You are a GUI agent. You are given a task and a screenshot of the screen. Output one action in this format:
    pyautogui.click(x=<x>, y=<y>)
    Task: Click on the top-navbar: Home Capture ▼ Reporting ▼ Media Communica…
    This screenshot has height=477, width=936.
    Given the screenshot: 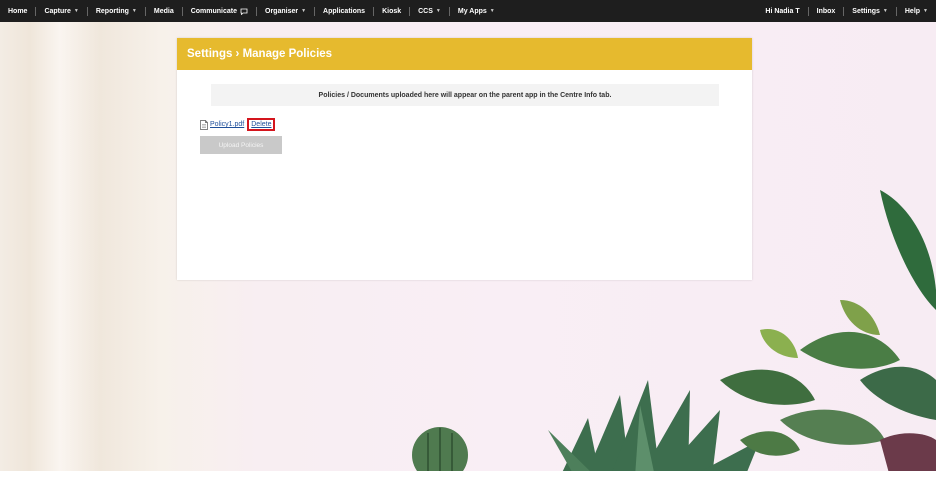 What is the action you would take?
    pyautogui.click(x=468, y=11)
    